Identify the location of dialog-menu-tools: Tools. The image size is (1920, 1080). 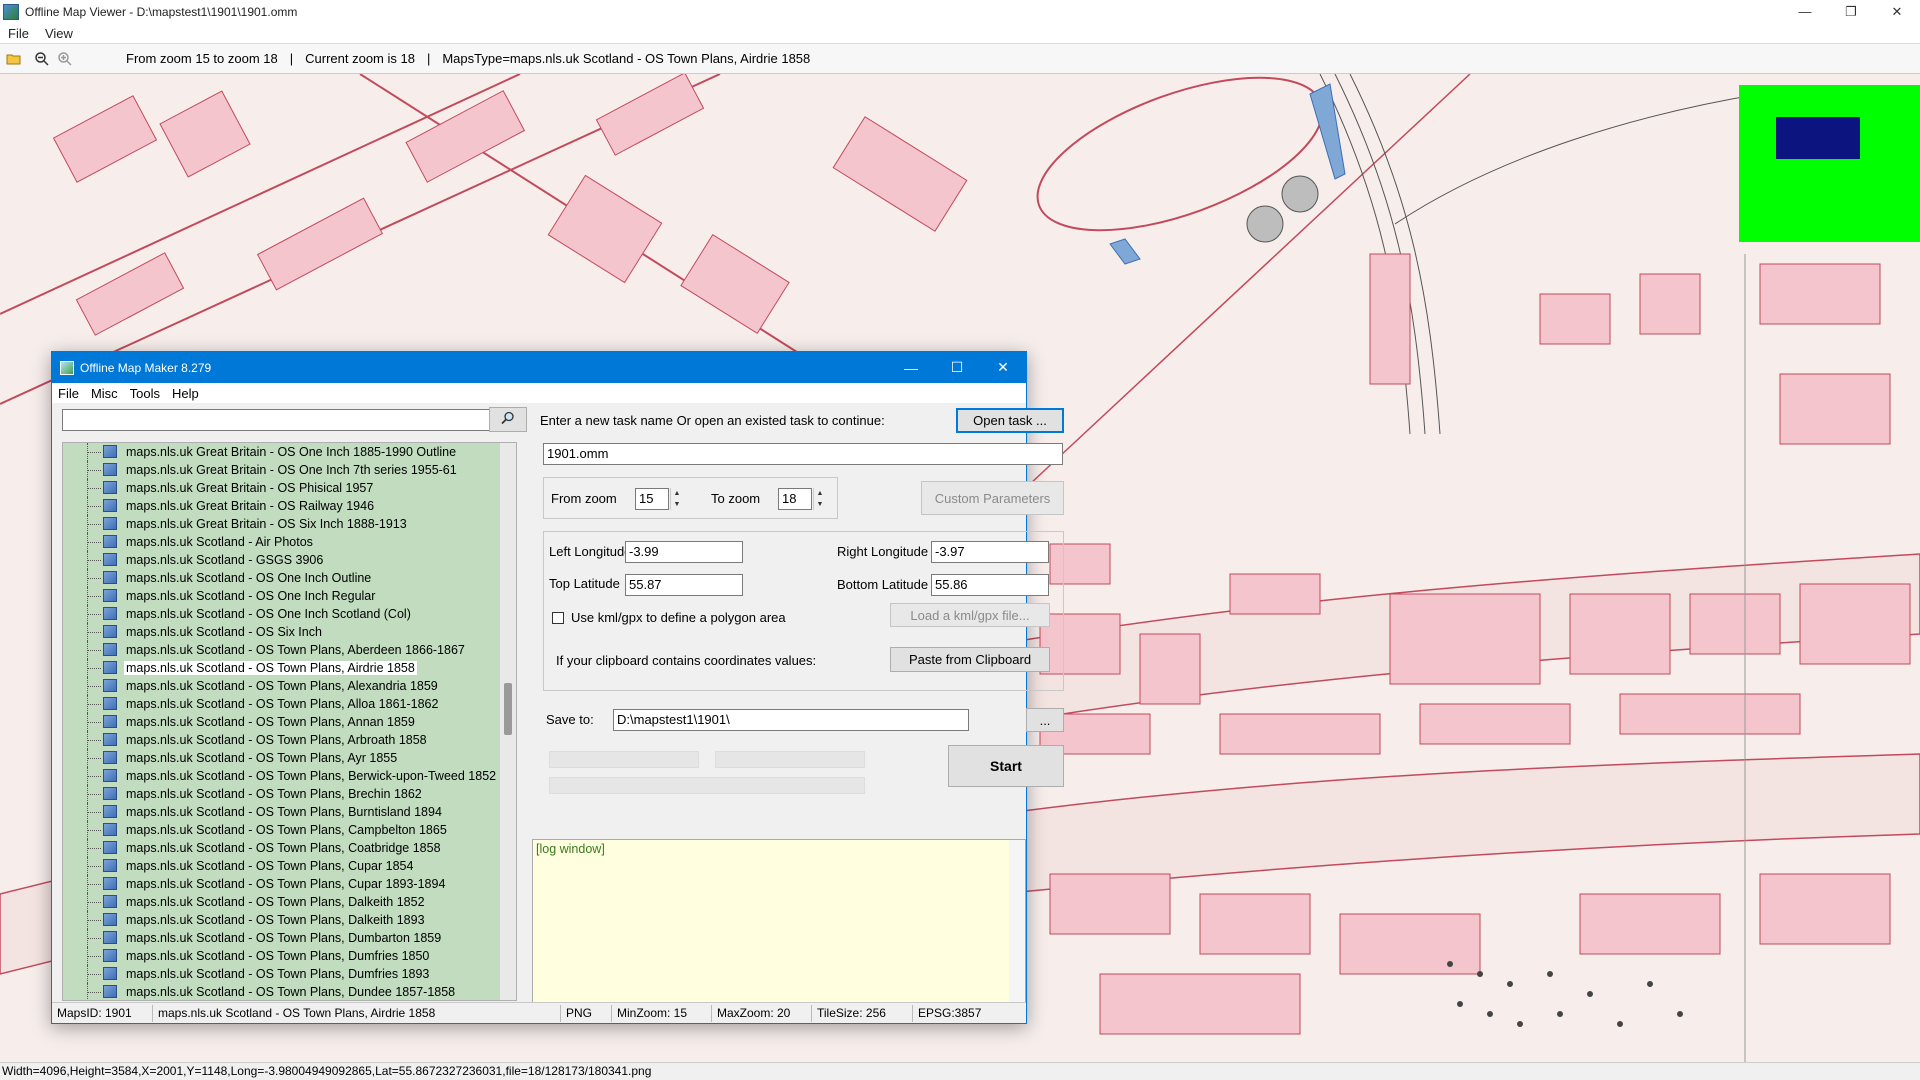
(145, 393).